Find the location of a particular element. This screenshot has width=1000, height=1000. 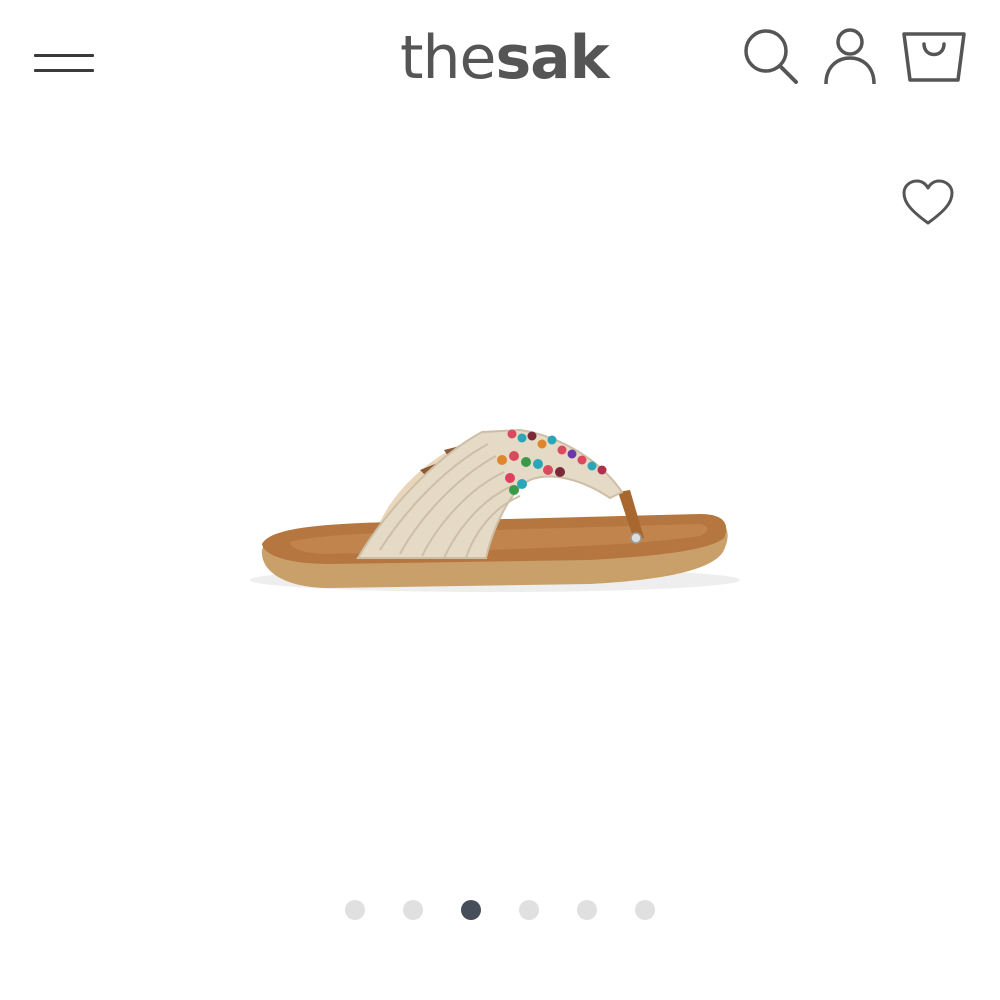

menu-bar-top is located at coordinates (64, 55).